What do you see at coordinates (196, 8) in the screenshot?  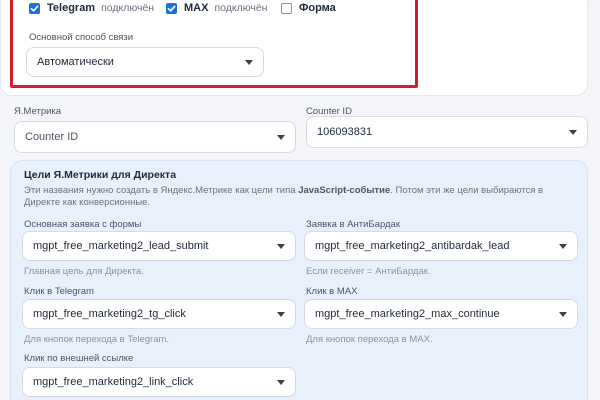 I see `channel-name: MAX` at bounding box center [196, 8].